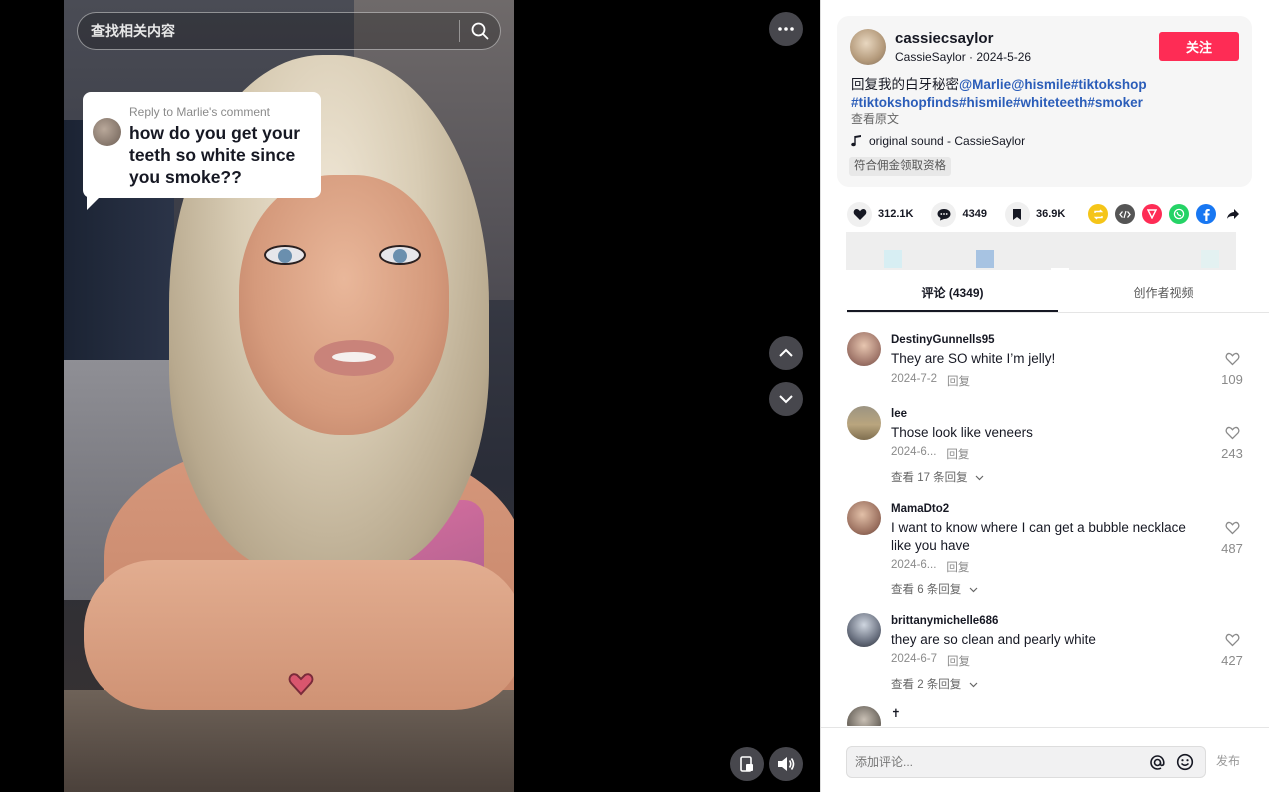  Describe the element at coordinates (268, 31) in the screenshot. I see `search-input` at that location.